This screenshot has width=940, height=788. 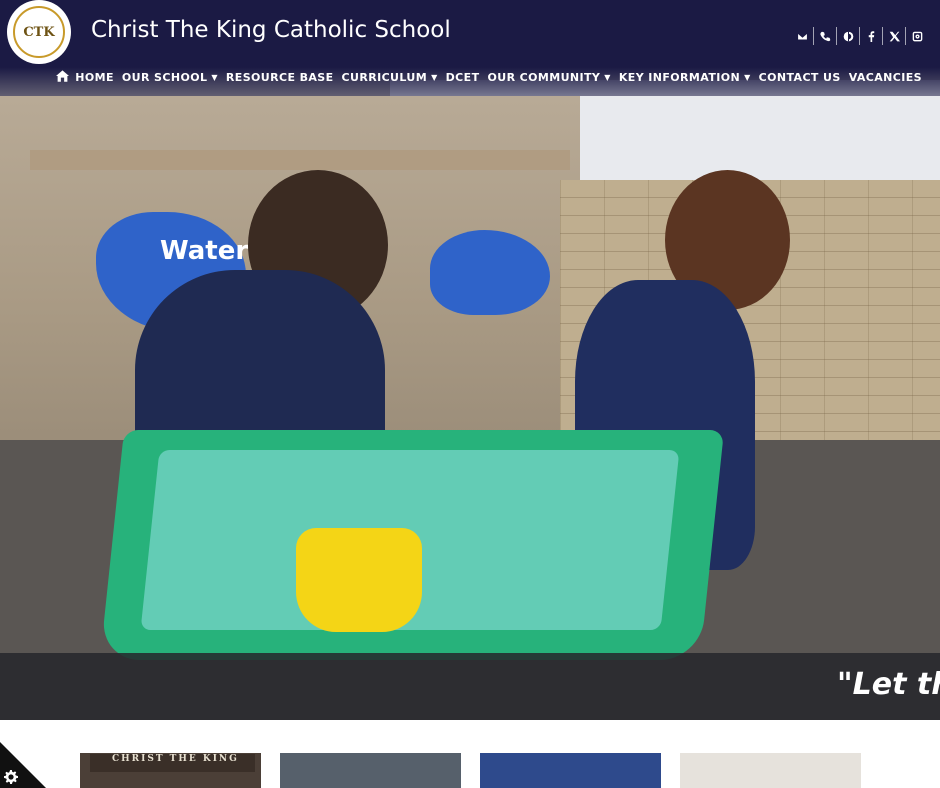 I want to click on translate-icon, so click(x=847, y=36).